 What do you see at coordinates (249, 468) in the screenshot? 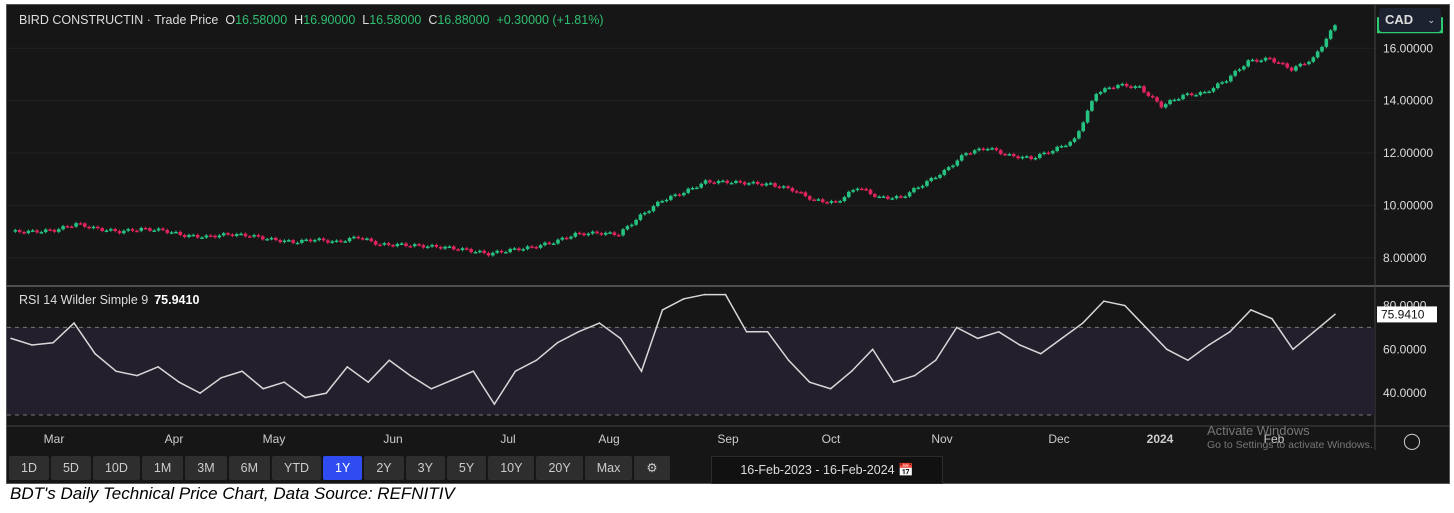
I see `range-button-6m: 6M` at bounding box center [249, 468].